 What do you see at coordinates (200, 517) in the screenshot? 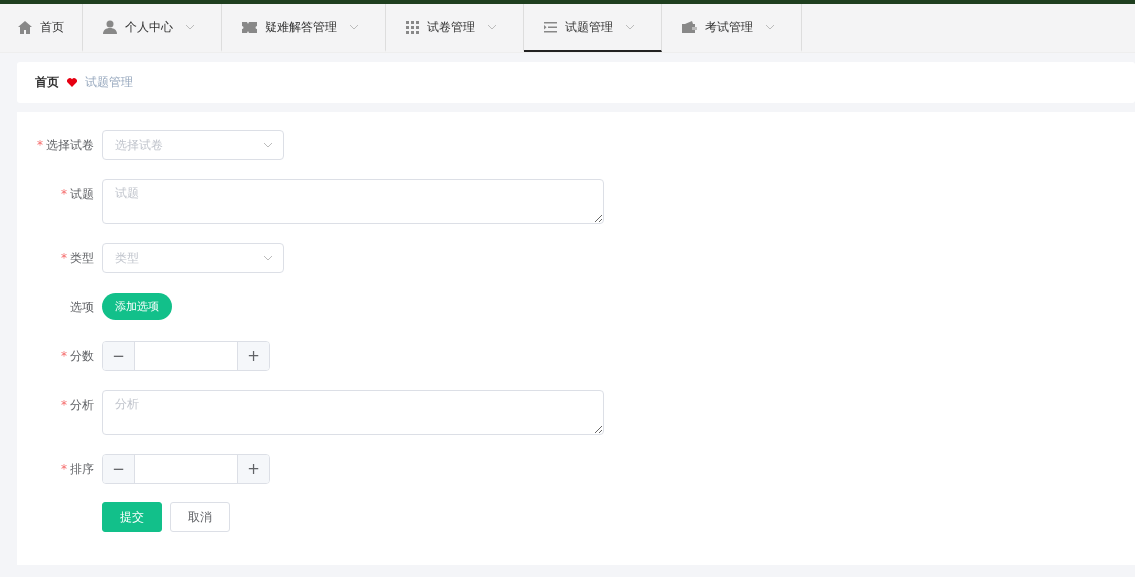
I see `cancel-button: 取消` at bounding box center [200, 517].